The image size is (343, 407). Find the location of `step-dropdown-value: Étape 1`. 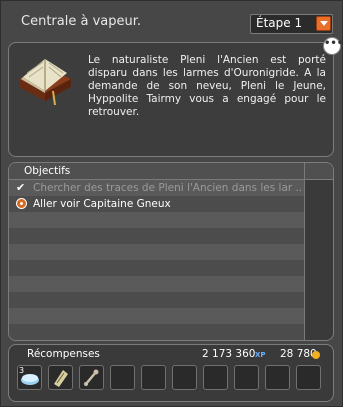

step-dropdown-value: Étape 1 is located at coordinates (279, 23).